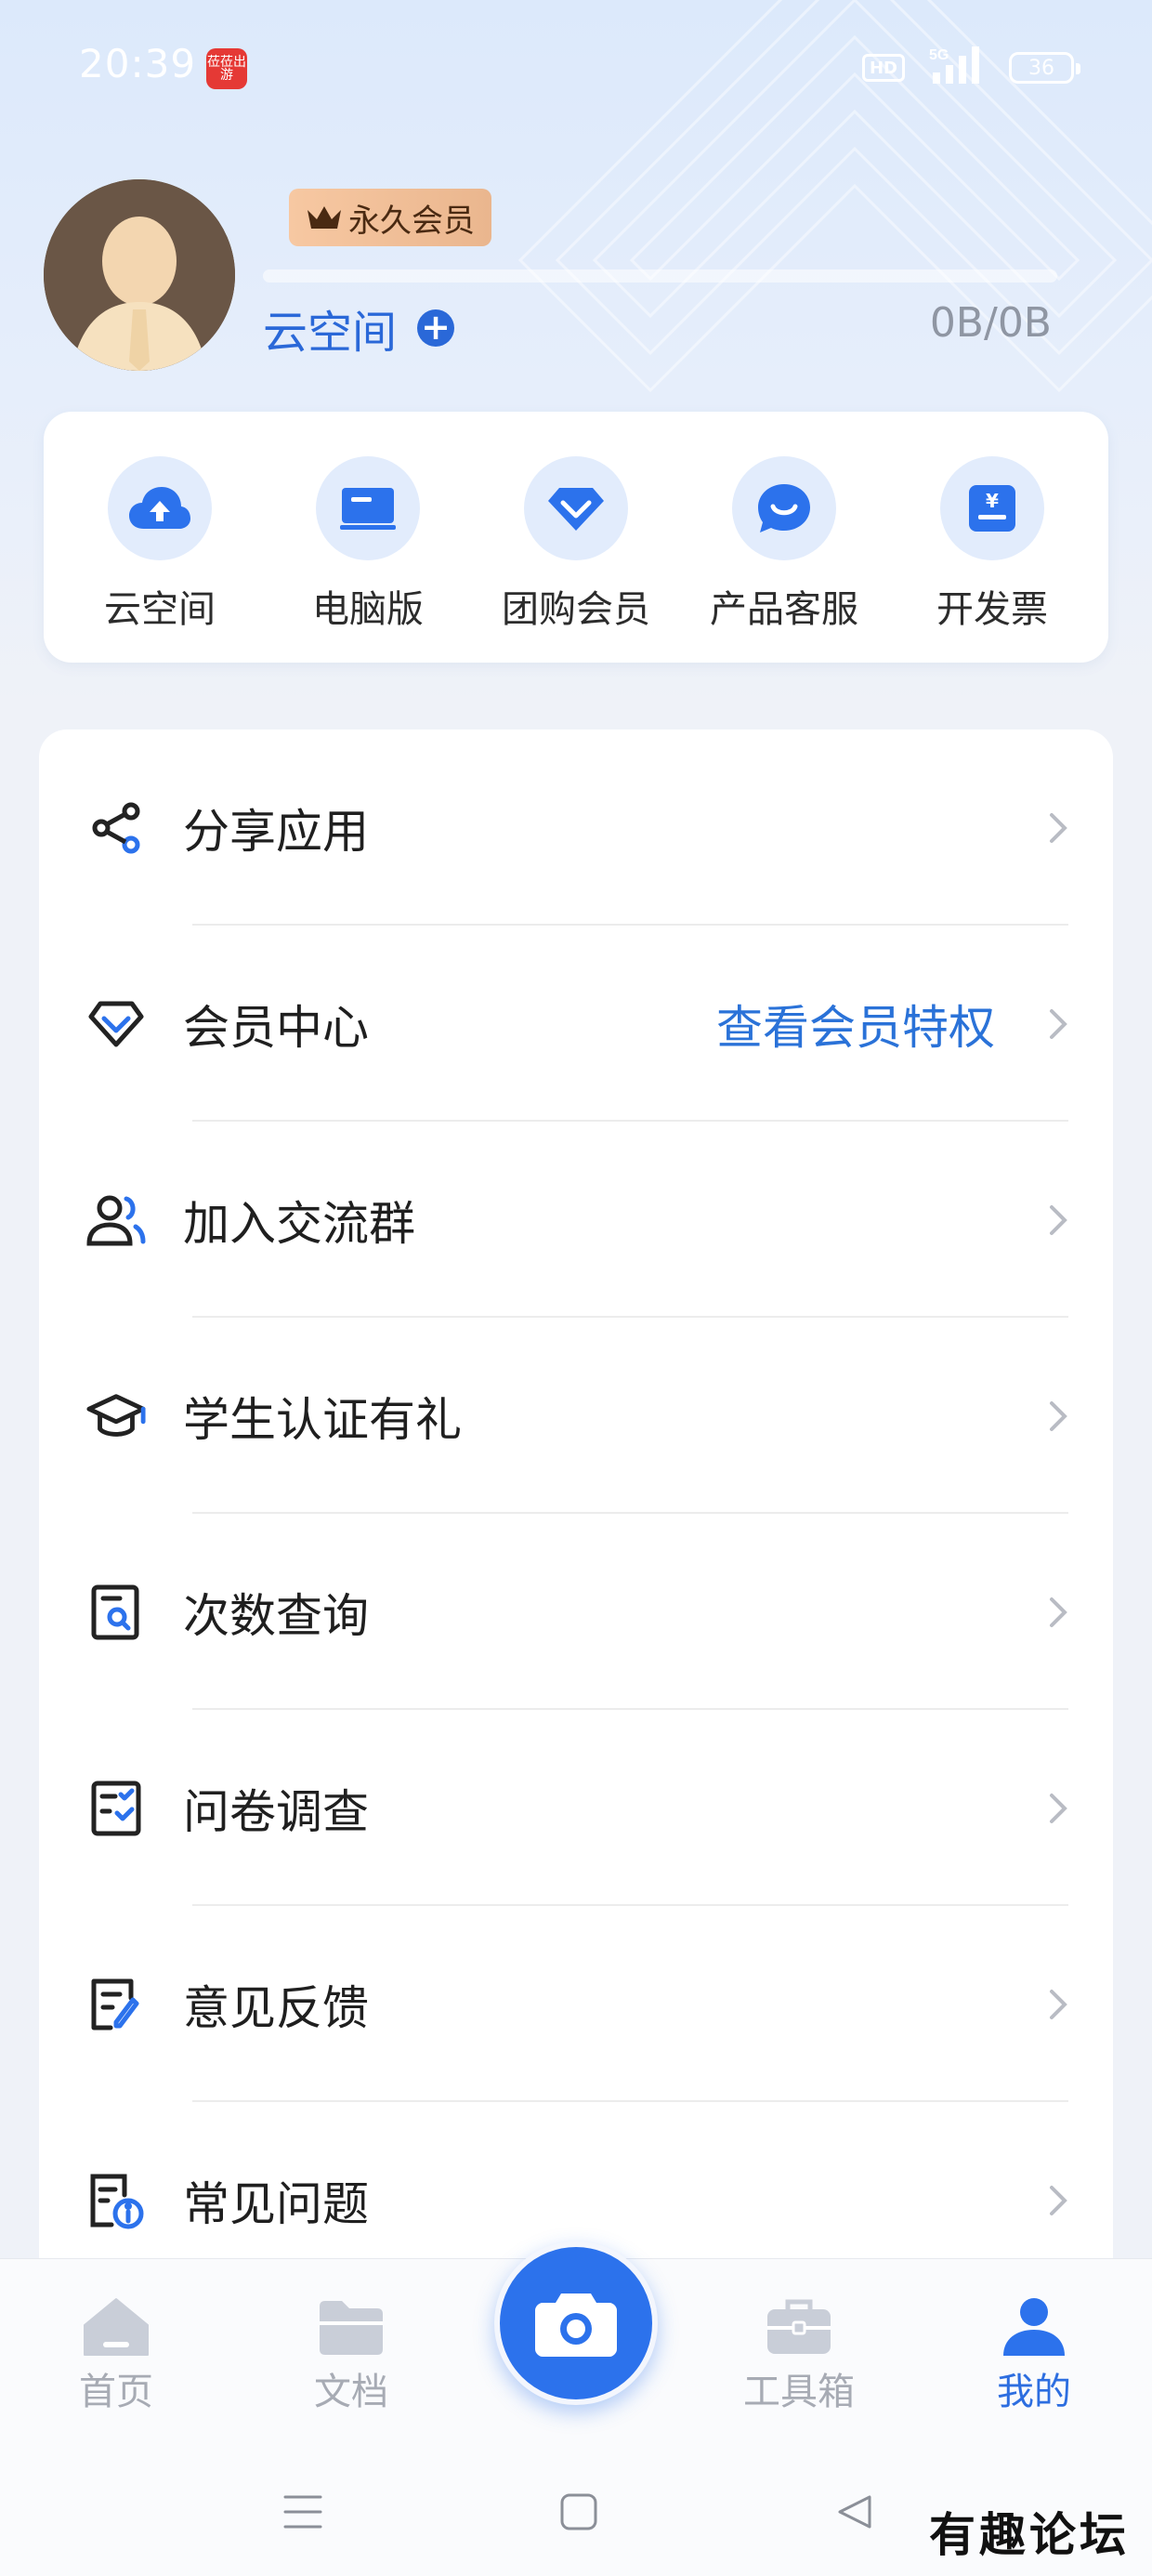  I want to click on cloud-upload-icon, so click(160, 508).